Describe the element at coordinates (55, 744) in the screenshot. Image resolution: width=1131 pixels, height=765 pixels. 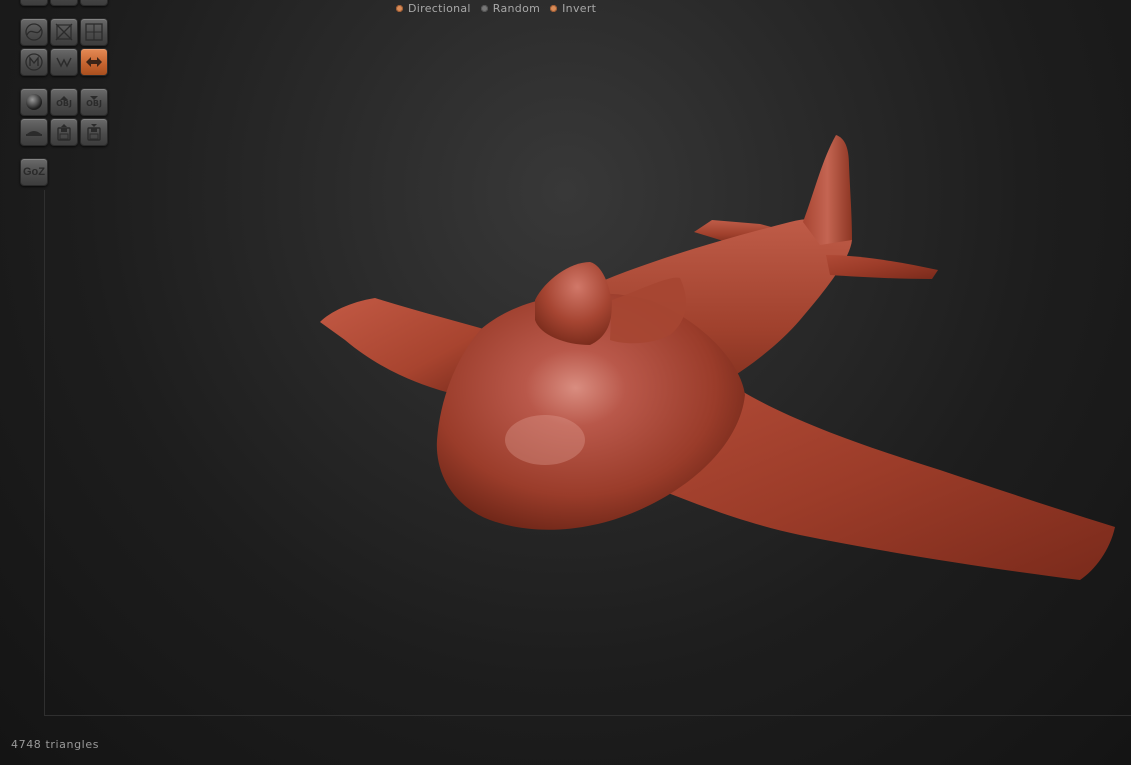
I see `triangle-count-label: 4748 triangles` at that location.